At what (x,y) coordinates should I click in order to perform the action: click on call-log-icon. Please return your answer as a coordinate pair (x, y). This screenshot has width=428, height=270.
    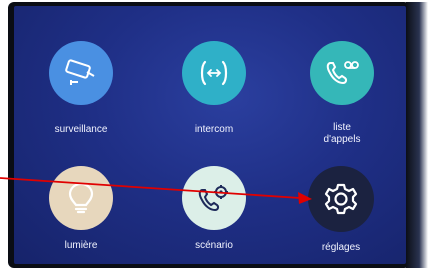
    Looking at the image, I should click on (342, 73).